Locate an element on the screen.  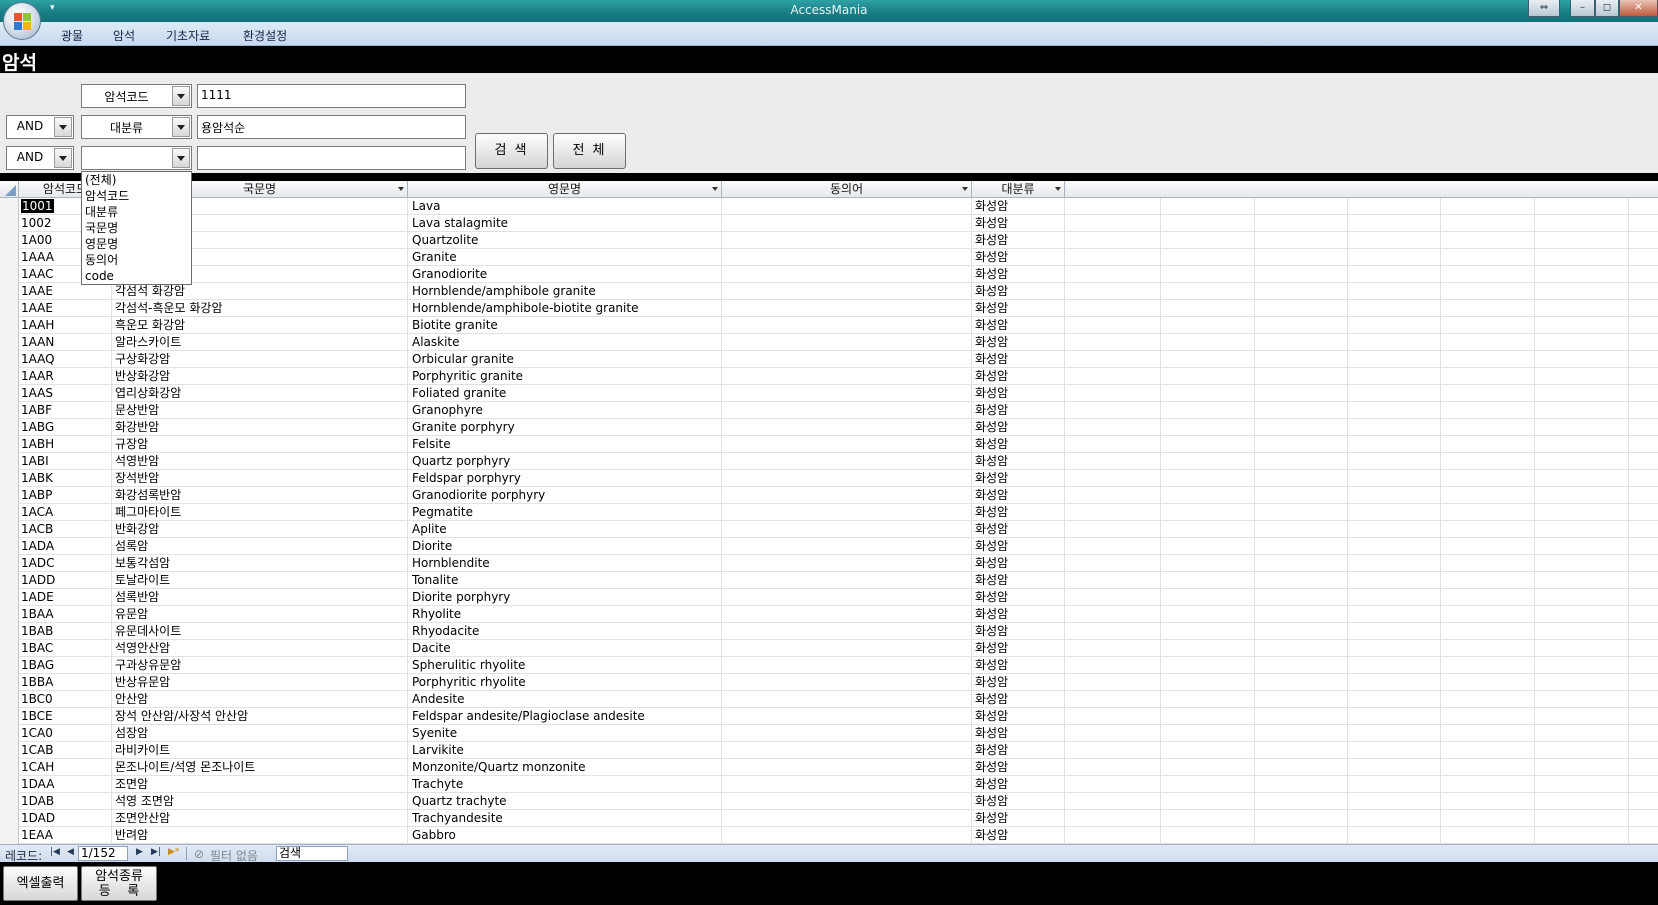
table-row: 1AAH 흑운모 화강암 Biotite granite 화성암 is located at coordinates (829, 325).